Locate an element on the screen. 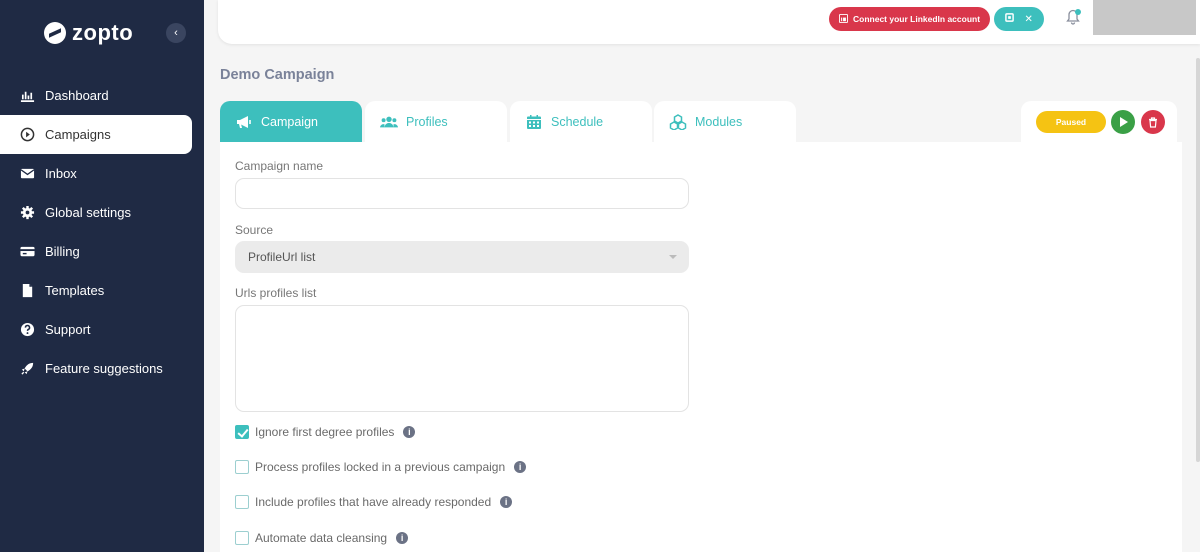 The height and width of the screenshot is (552, 1200). connect-linkedin-button: Connect your LinkedIn account is located at coordinates (910, 19).